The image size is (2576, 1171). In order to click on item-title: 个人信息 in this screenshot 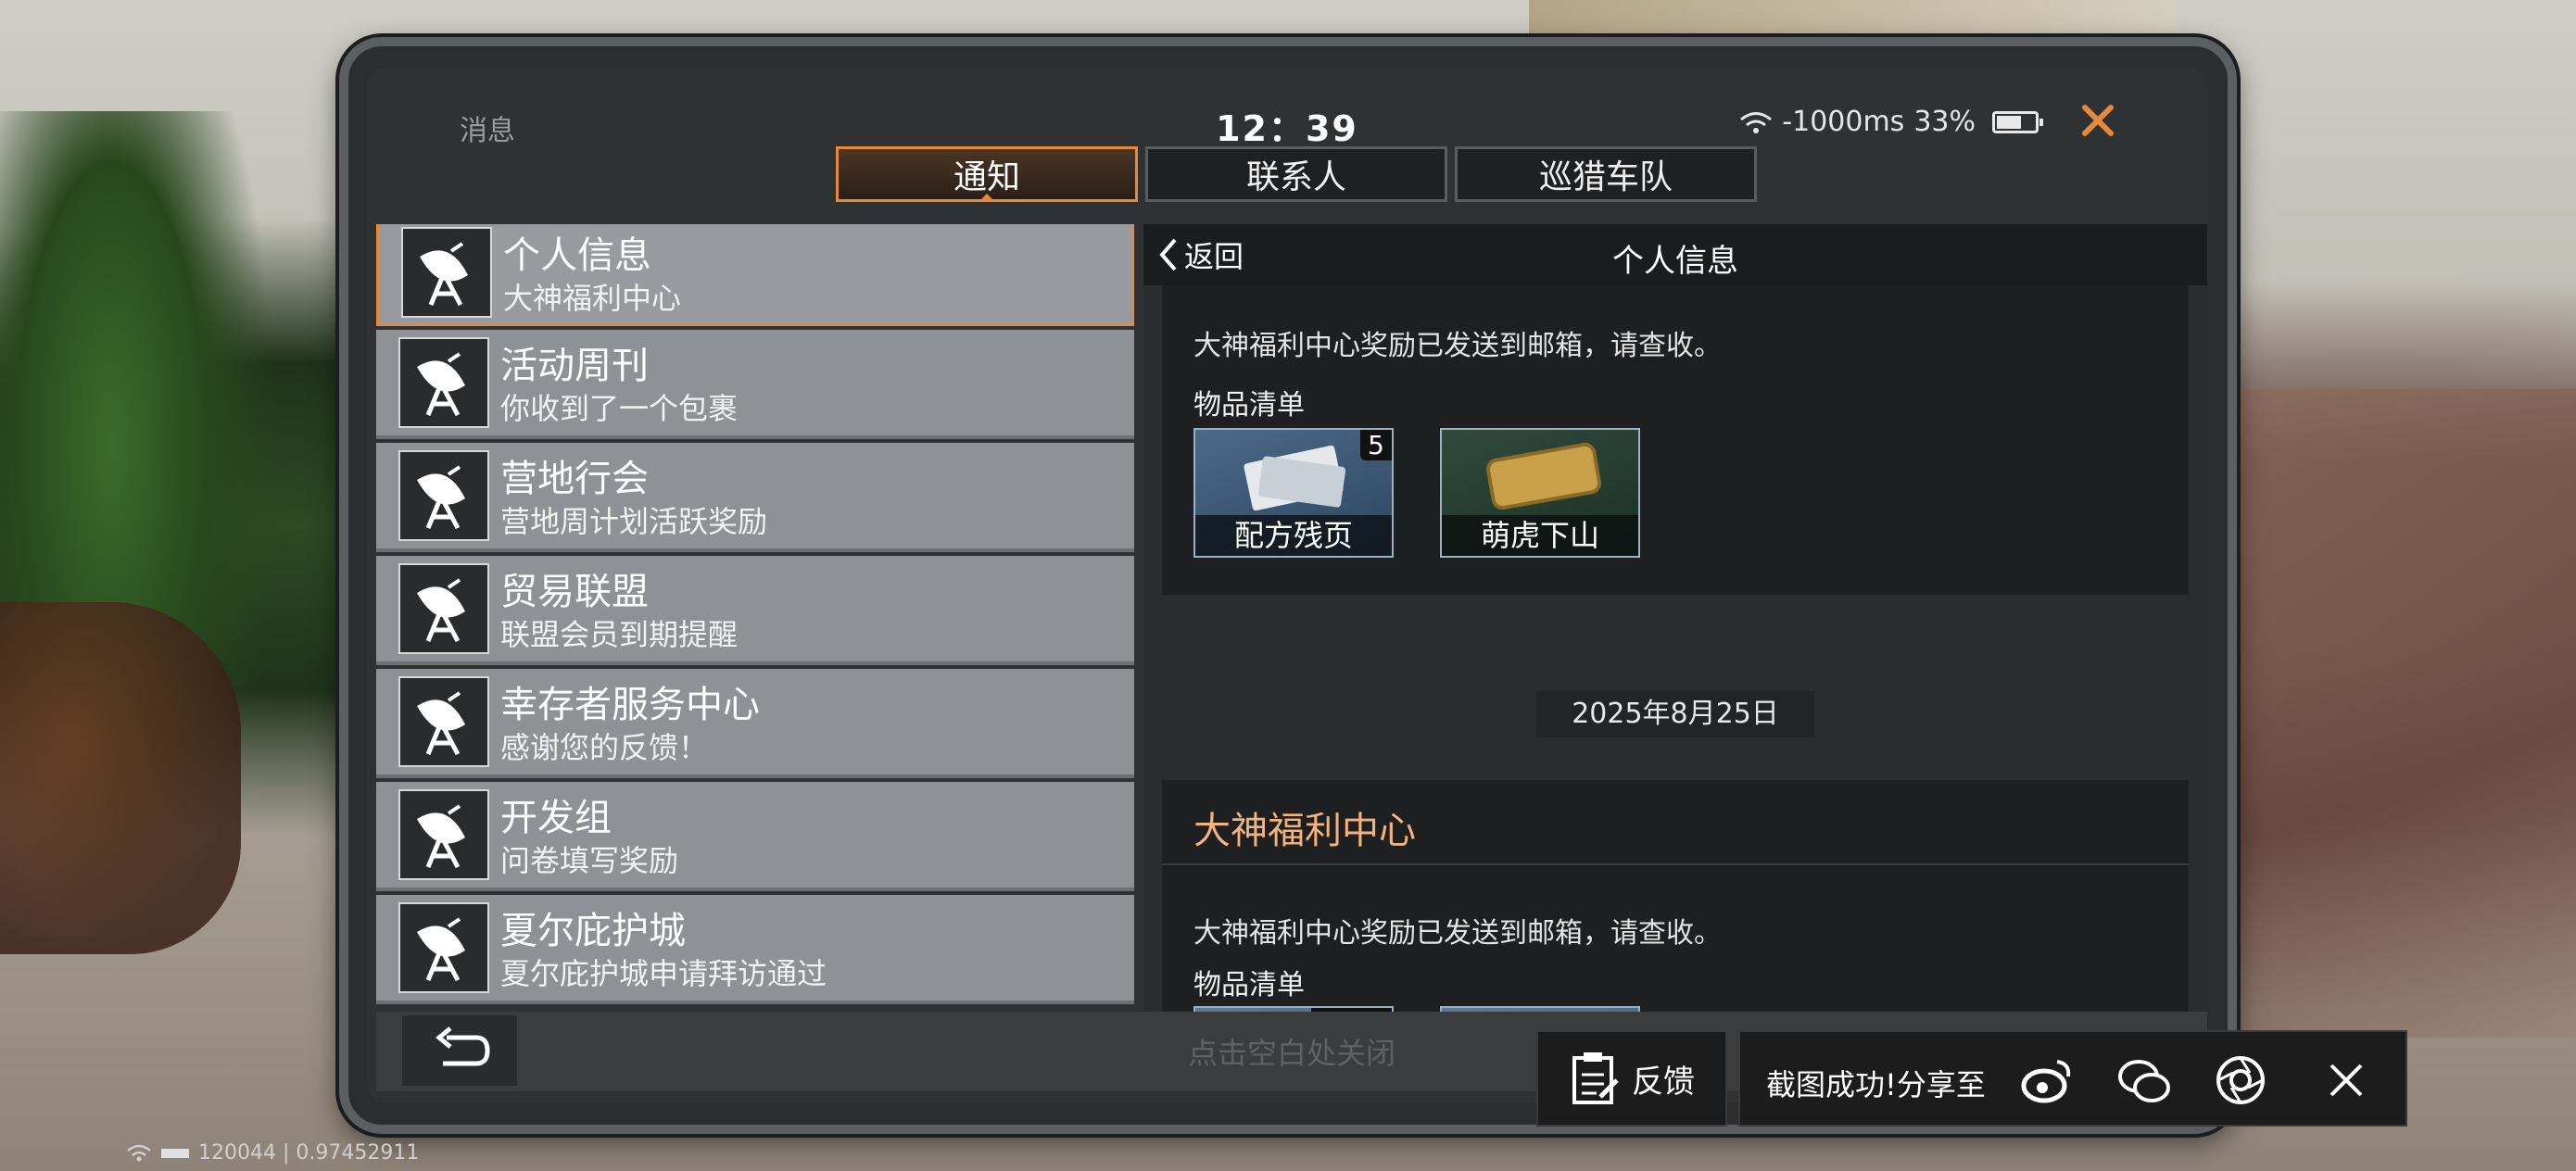, I will do `click(577, 256)`.